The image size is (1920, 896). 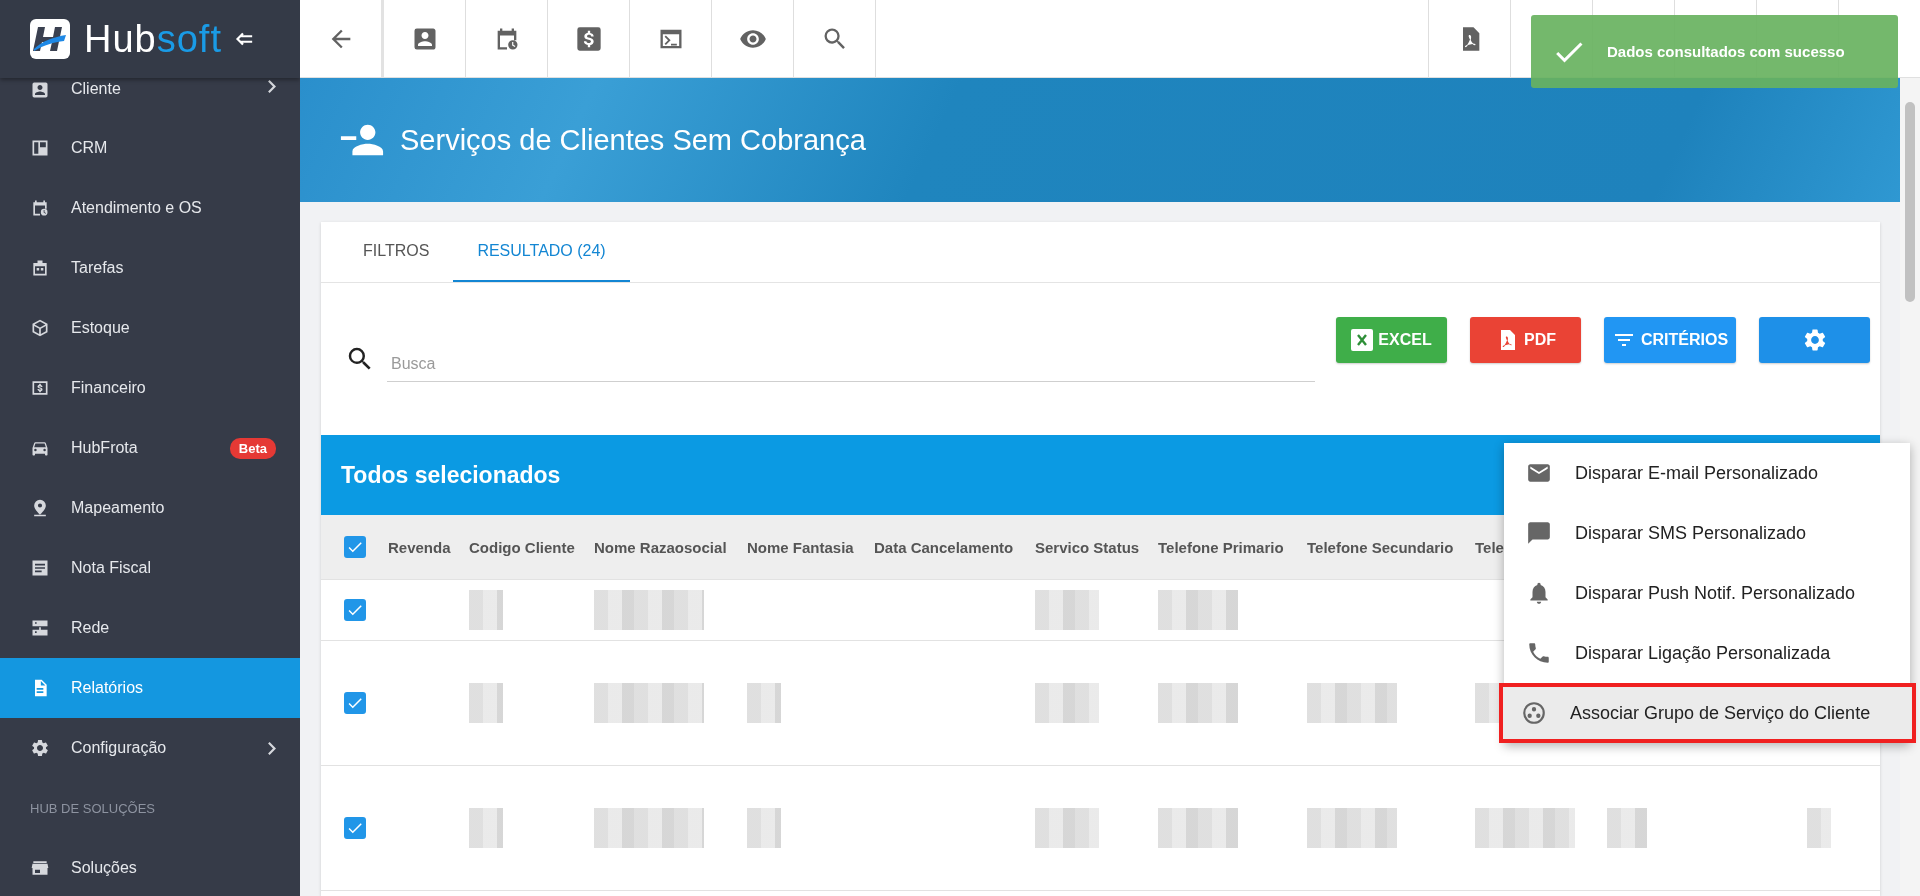 What do you see at coordinates (522, 547) in the screenshot?
I see `column-header: Codigo Cliente` at bounding box center [522, 547].